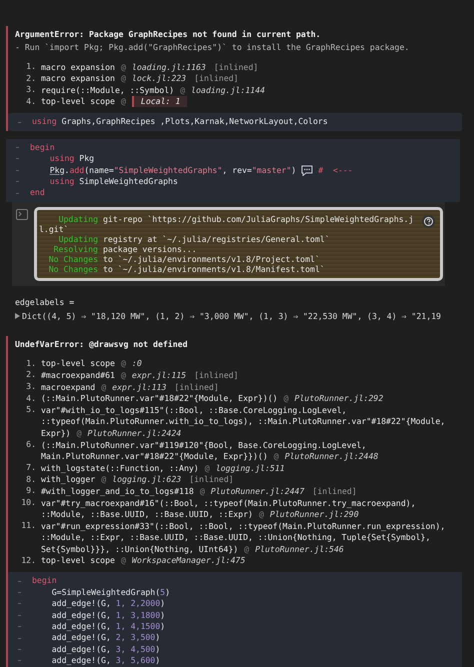  What do you see at coordinates (228, 90) in the screenshot?
I see `frame-location: loading.jl:1144` at bounding box center [228, 90].